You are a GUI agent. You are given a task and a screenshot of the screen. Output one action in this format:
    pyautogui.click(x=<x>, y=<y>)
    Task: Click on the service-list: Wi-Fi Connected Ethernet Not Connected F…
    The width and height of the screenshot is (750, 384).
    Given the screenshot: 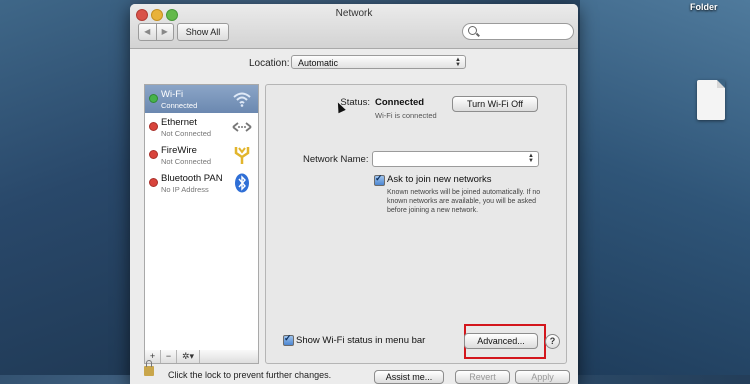 What is the action you would take?
    pyautogui.click(x=201, y=218)
    